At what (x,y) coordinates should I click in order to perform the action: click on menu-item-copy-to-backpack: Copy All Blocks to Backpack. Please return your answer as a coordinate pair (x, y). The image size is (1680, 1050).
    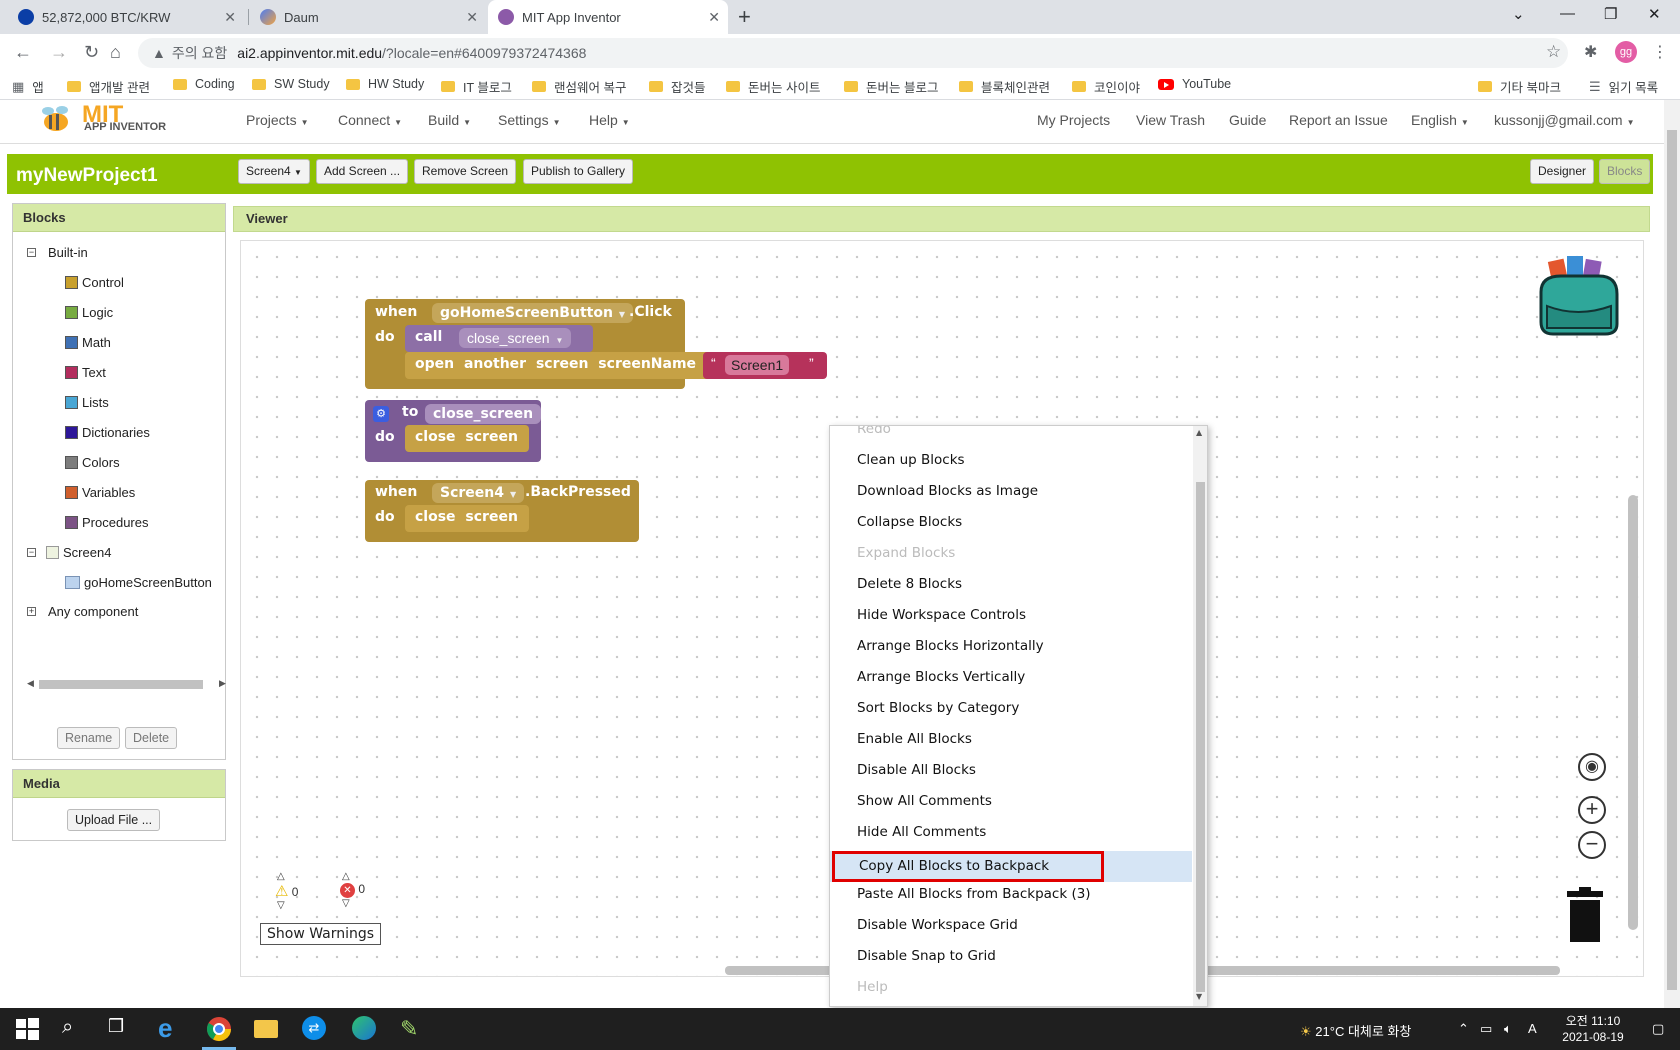
    Looking at the image, I should click on (968, 866).